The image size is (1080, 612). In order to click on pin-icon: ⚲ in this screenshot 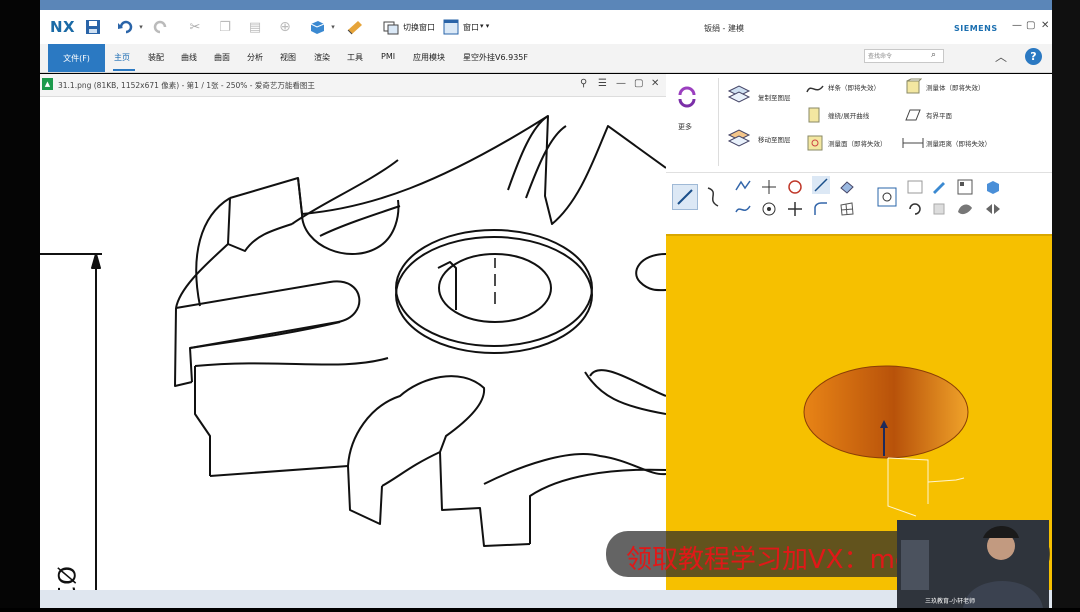, I will do `click(583, 83)`.